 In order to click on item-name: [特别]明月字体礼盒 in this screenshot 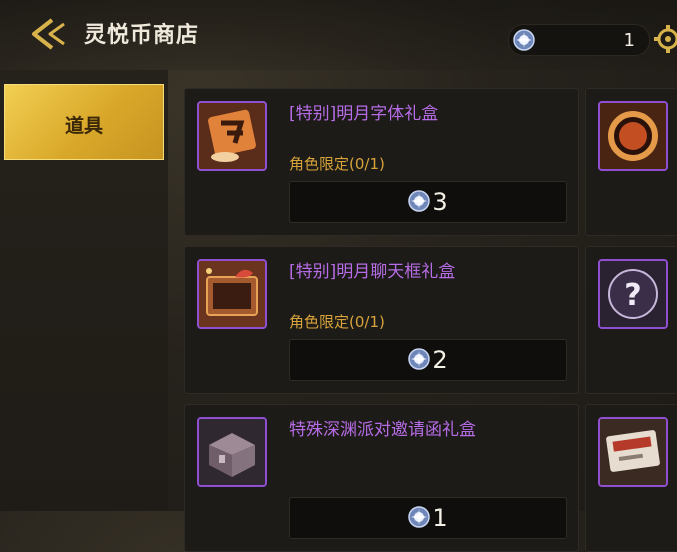, I will do `click(364, 114)`.